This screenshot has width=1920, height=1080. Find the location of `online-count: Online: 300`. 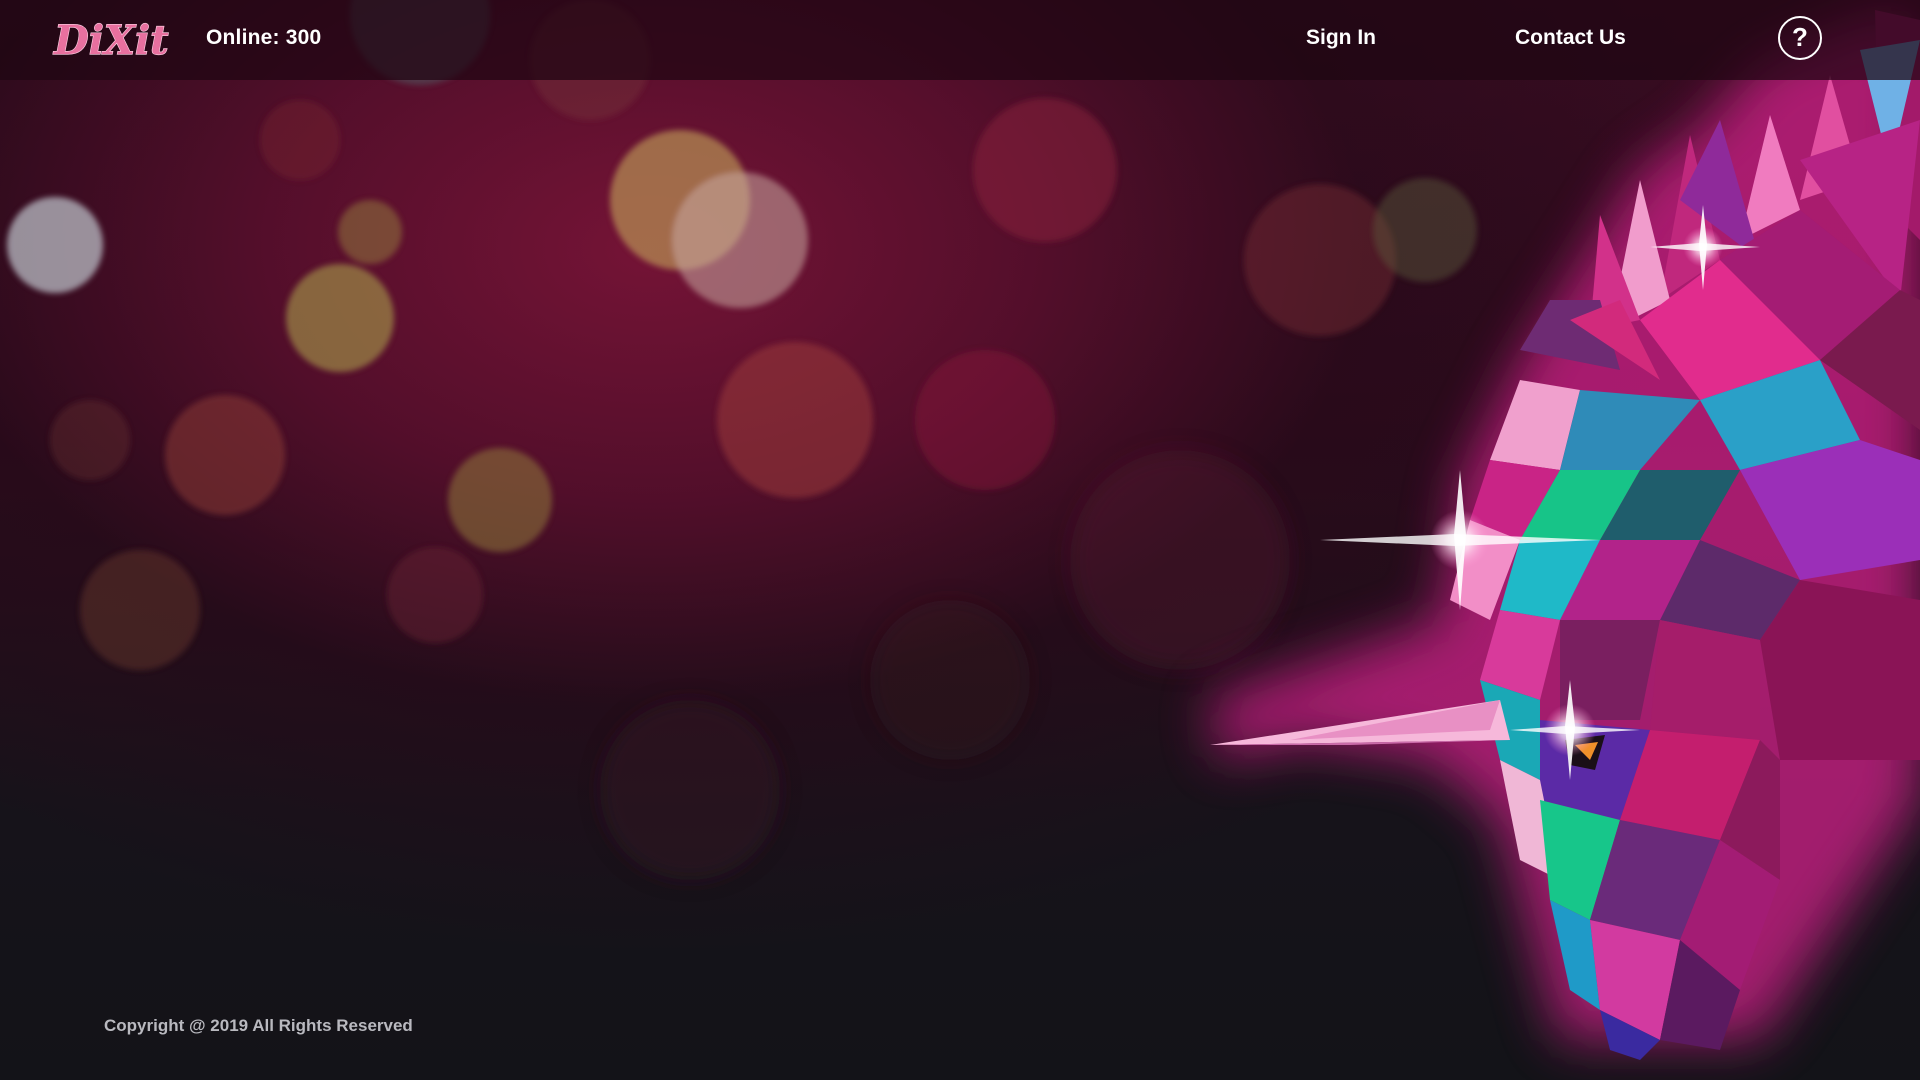

online-count: Online: 300 is located at coordinates (264, 37).